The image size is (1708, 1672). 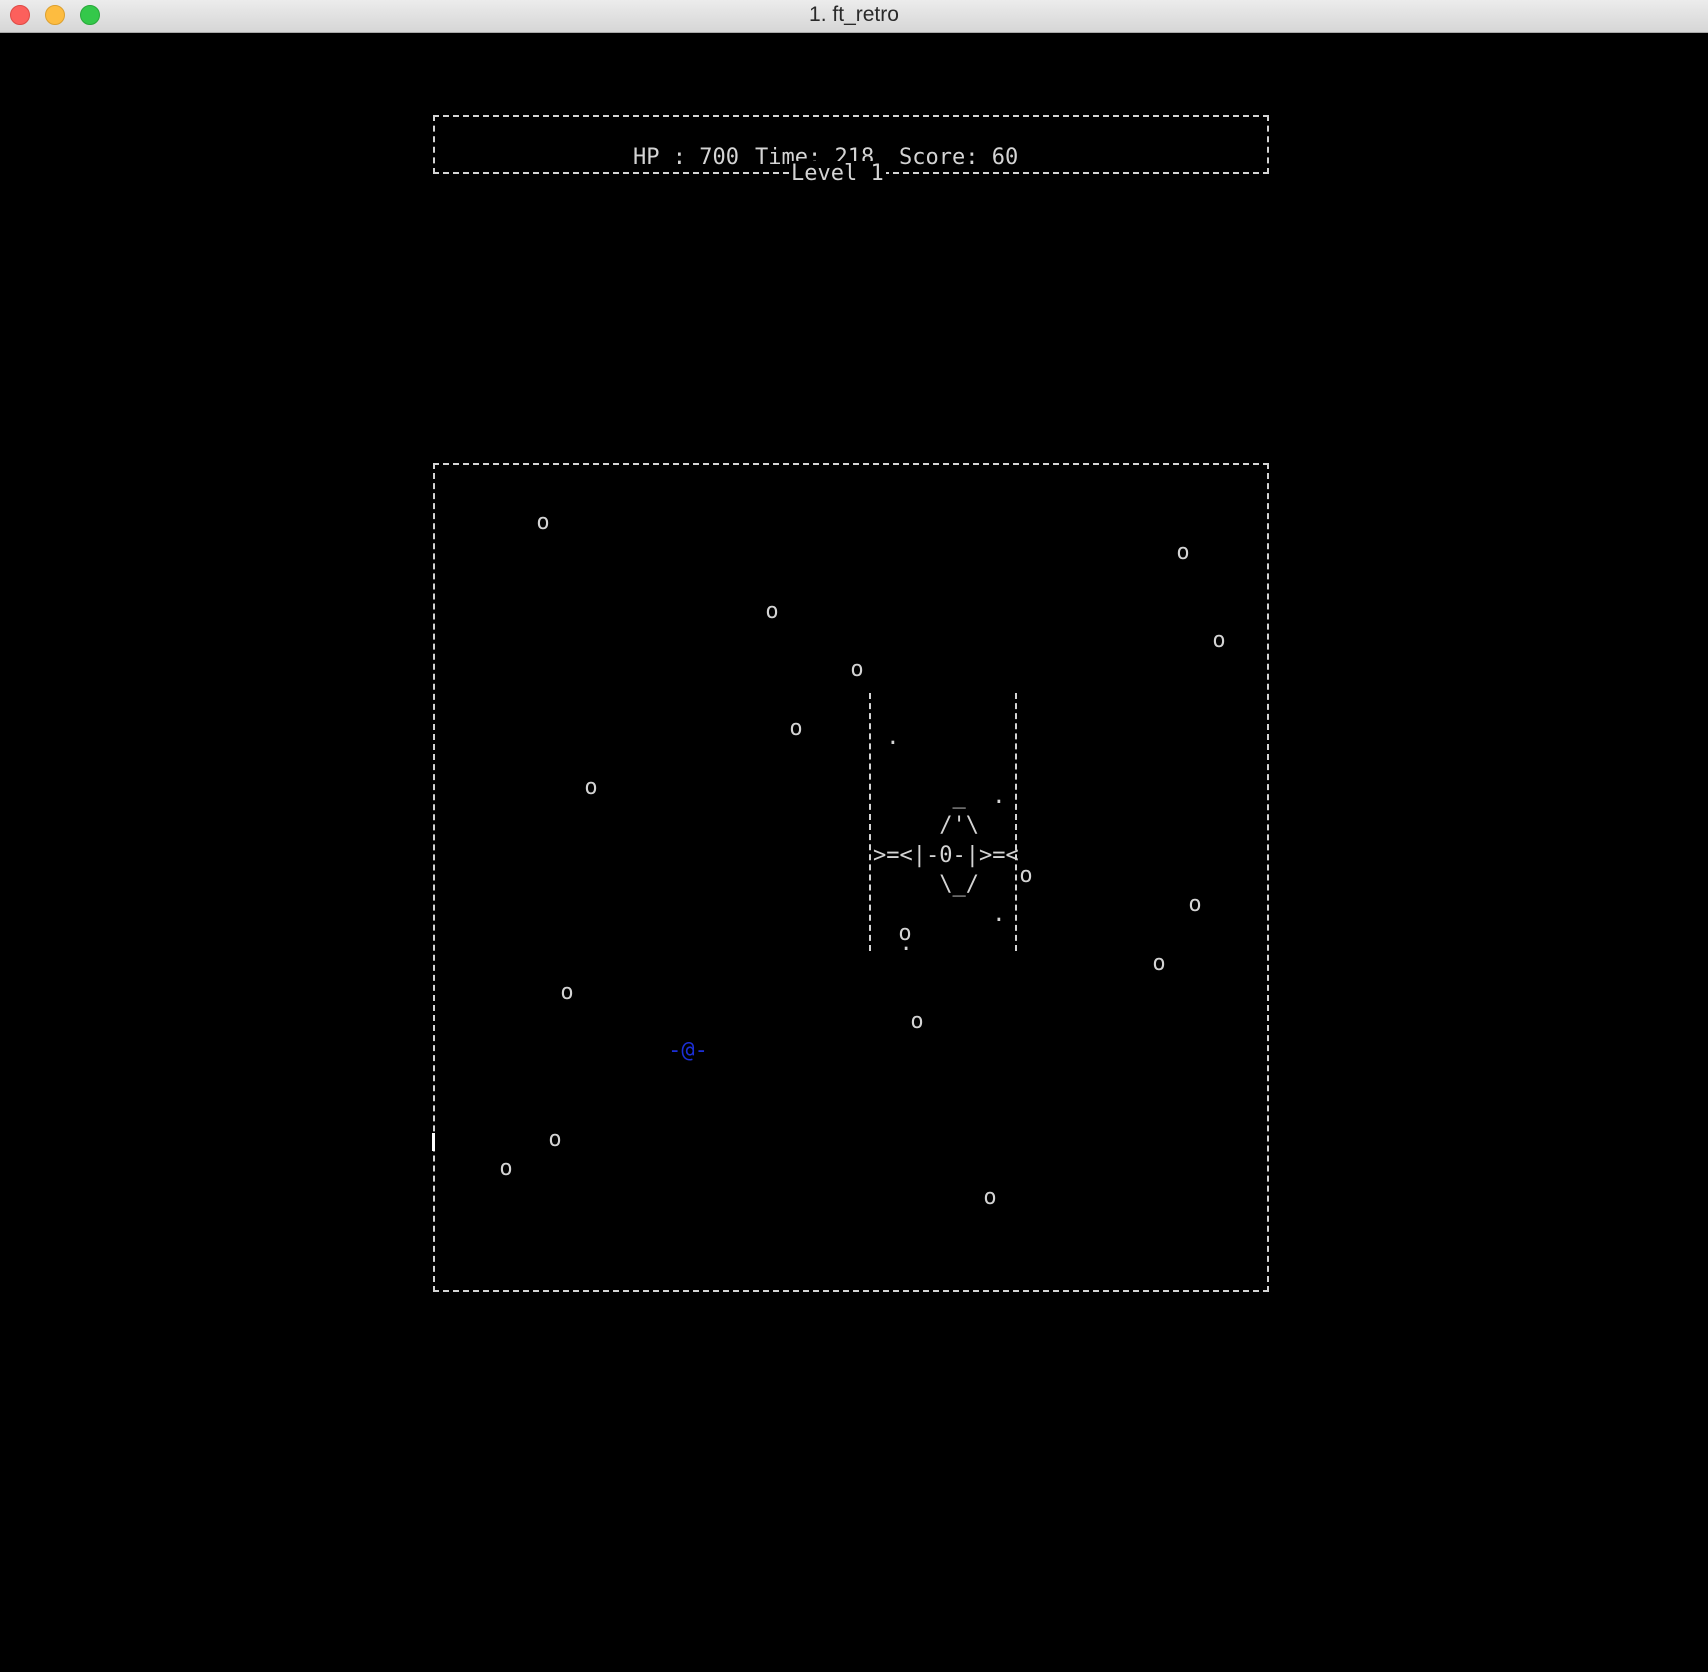 What do you see at coordinates (870, 822) in the screenshot?
I see `boss-left-wall` at bounding box center [870, 822].